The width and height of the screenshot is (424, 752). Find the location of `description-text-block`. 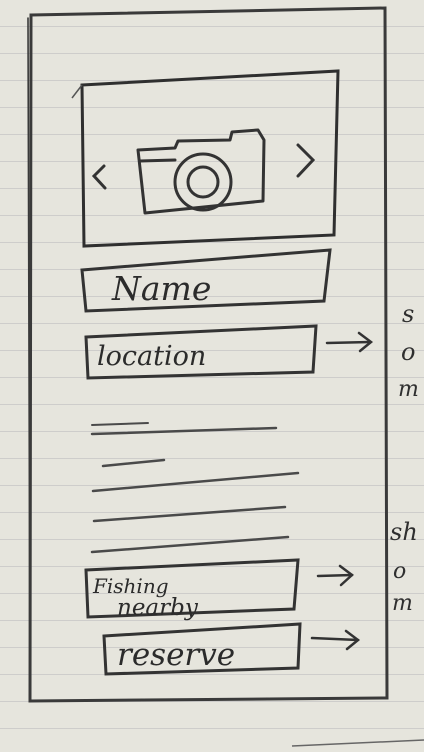

description-text-block is located at coordinates (195, 488).